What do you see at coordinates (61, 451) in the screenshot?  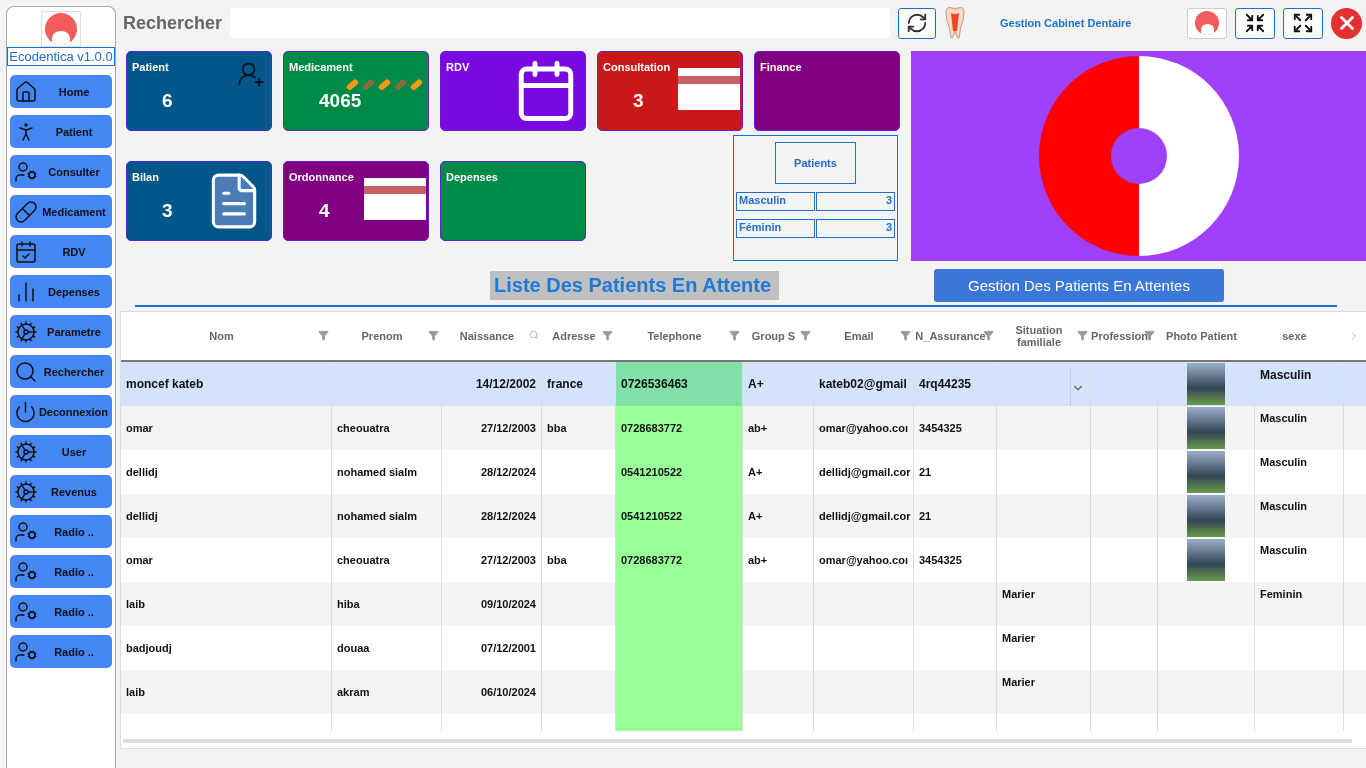 I see `sidebar-item: User` at bounding box center [61, 451].